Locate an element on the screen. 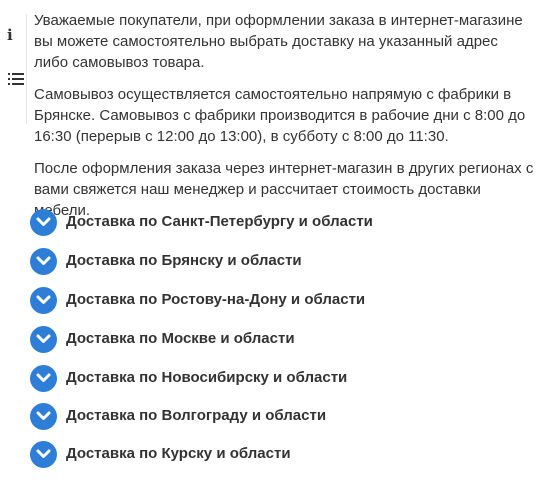  accordion-item-spb: Доставка по Санкт-Петербургу и области is located at coordinates (270, 224).